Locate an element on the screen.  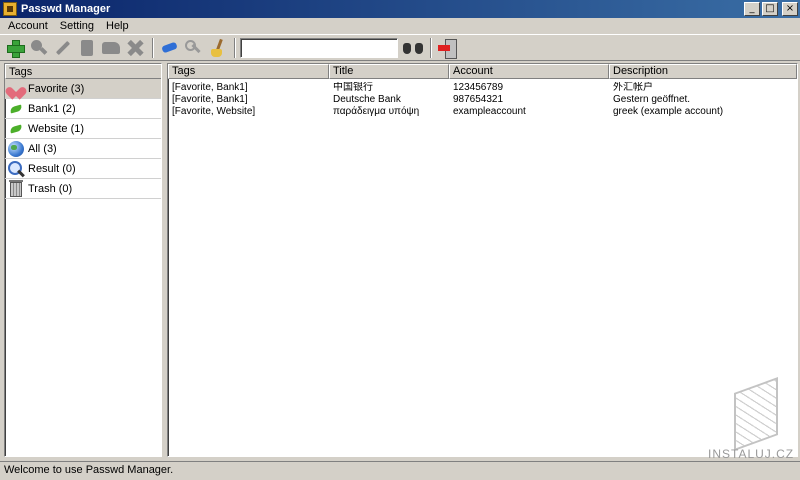
copy-button is located at coordinates (87, 48).